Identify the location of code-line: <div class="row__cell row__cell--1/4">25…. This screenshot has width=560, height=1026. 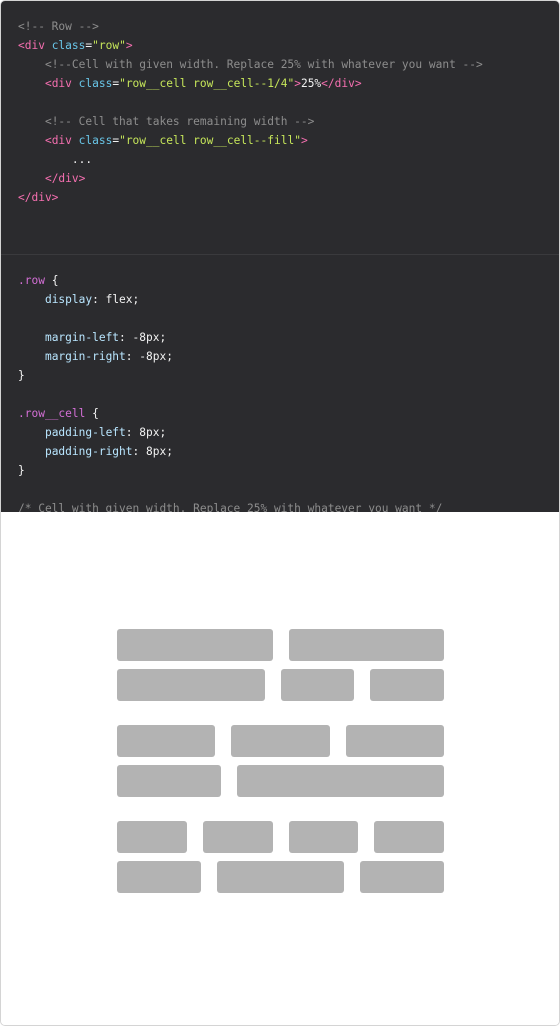
(288, 83).